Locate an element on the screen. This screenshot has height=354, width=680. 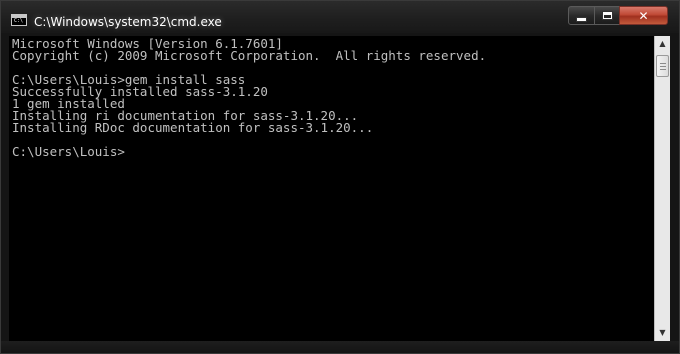
maximize-icon is located at coordinates (607, 15).